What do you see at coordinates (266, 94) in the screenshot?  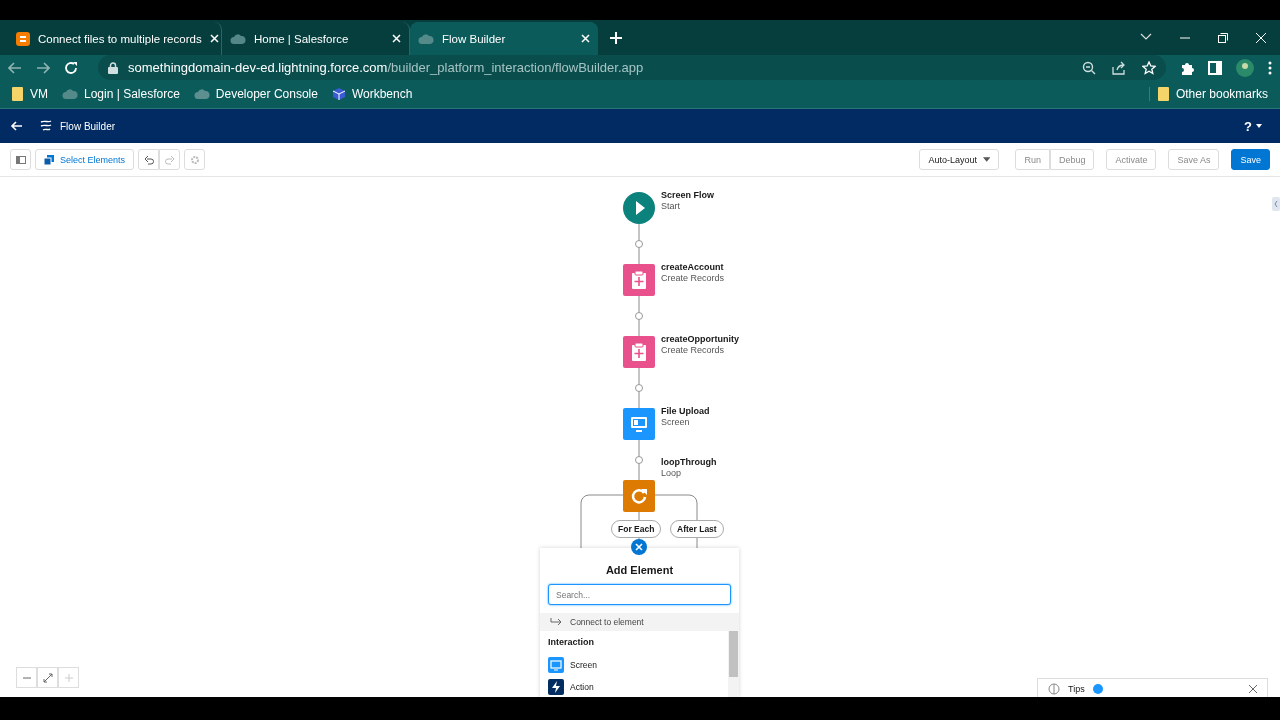 I see `bookmark-link: Developer Console` at bounding box center [266, 94].